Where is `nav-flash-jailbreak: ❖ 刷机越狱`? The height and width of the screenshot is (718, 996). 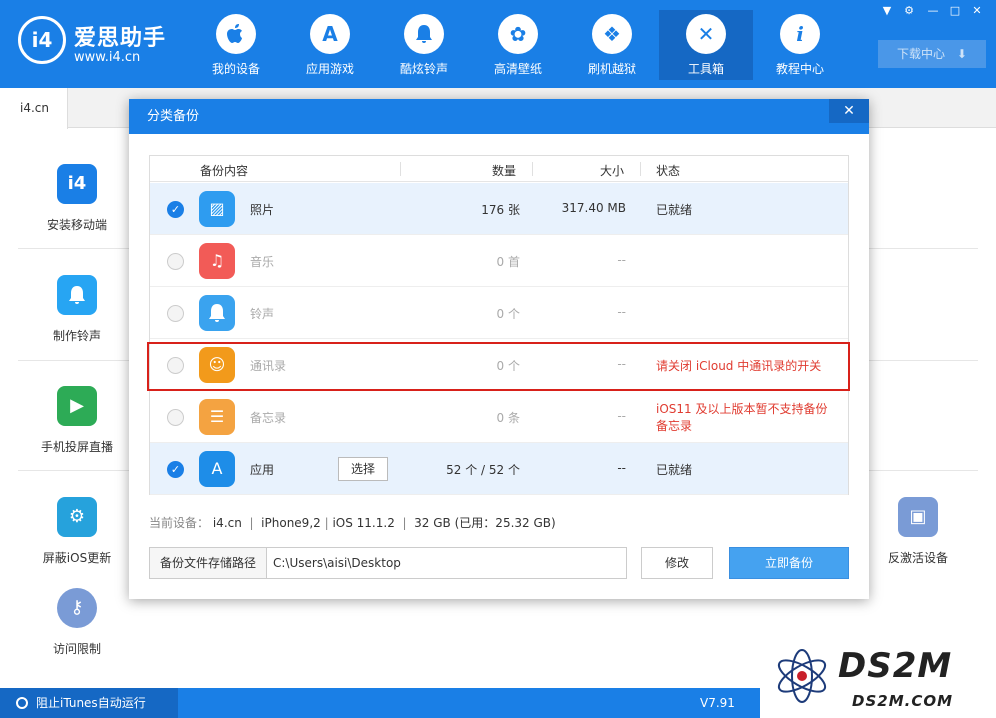 nav-flash-jailbreak: ❖ 刷机越狱 is located at coordinates (612, 45).